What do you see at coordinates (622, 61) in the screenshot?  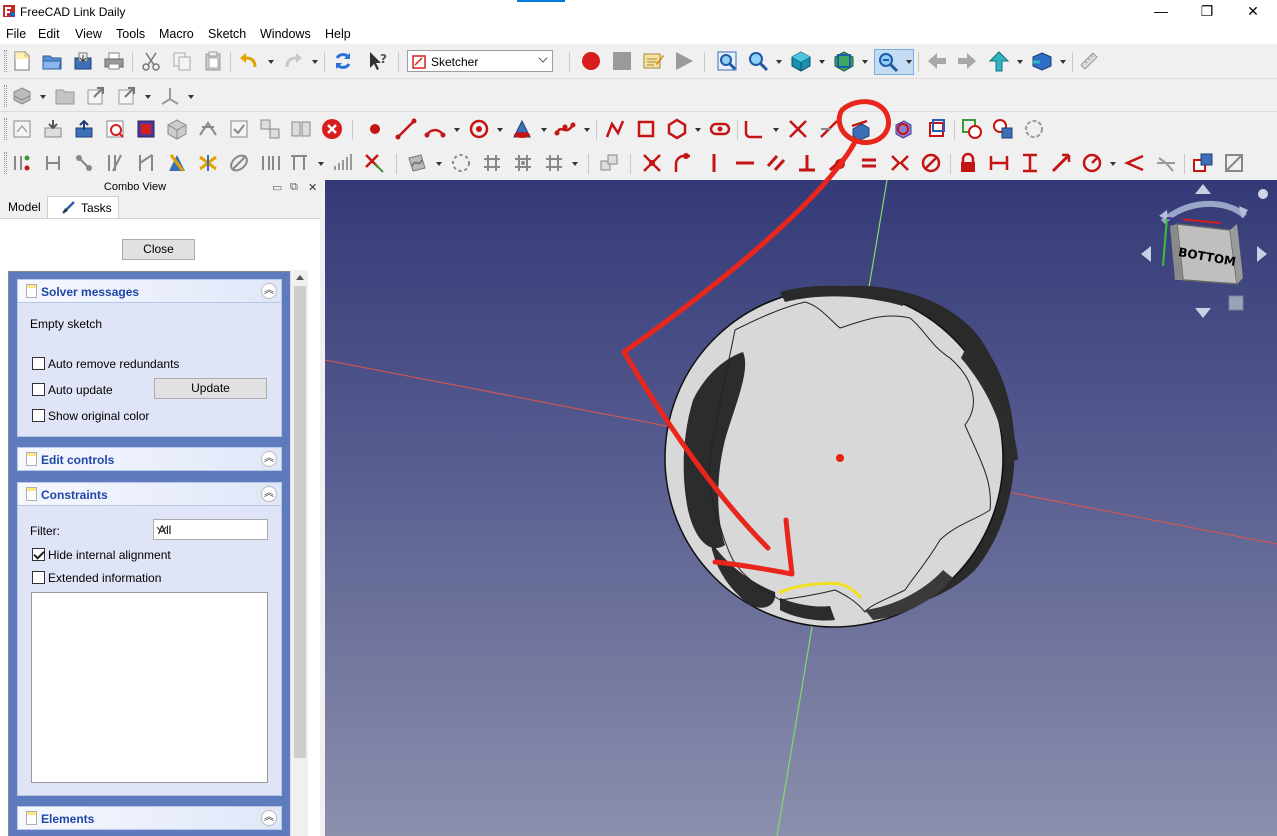 I see `macro-stop-icon` at bounding box center [622, 61].